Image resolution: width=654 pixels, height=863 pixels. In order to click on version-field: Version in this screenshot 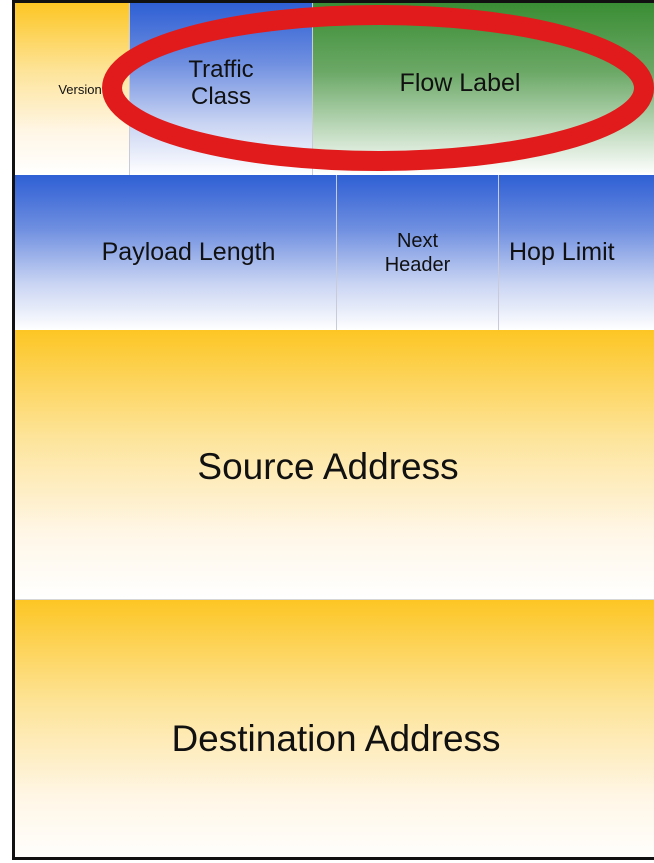, I will do `click(72, 89)`.